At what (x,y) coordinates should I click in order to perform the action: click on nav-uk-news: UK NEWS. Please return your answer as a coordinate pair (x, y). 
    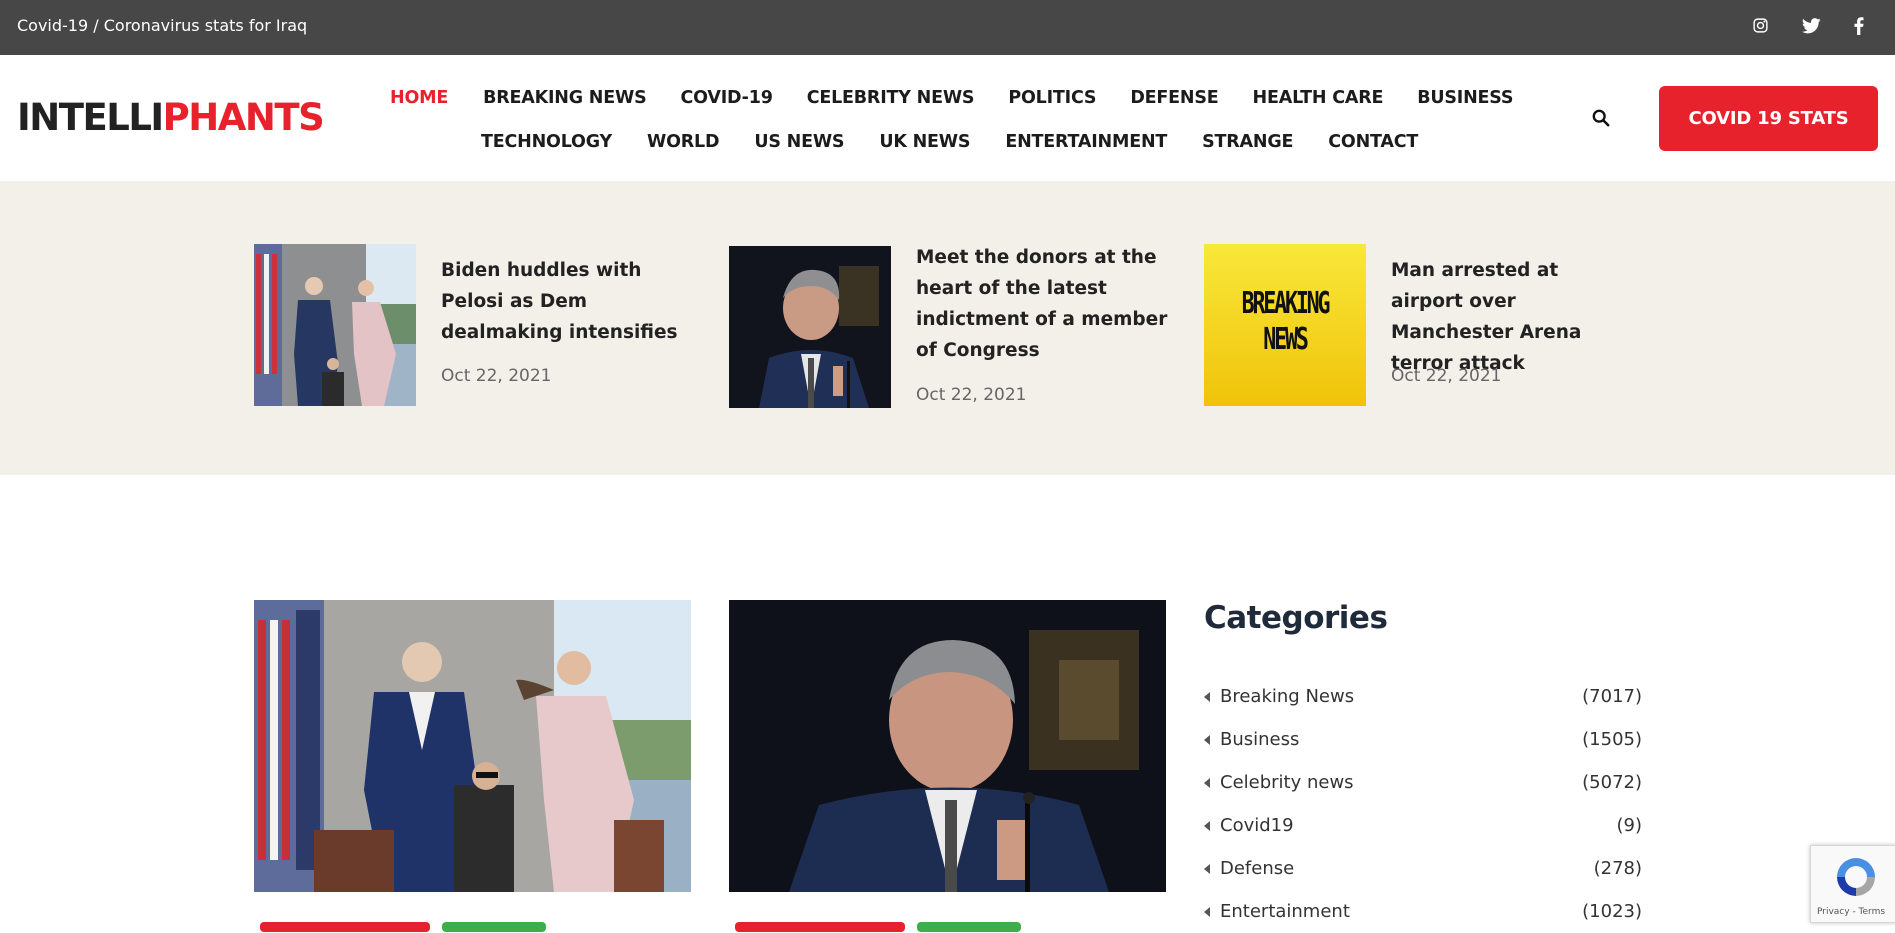
    Looking at the image, I should click on (924, 142).